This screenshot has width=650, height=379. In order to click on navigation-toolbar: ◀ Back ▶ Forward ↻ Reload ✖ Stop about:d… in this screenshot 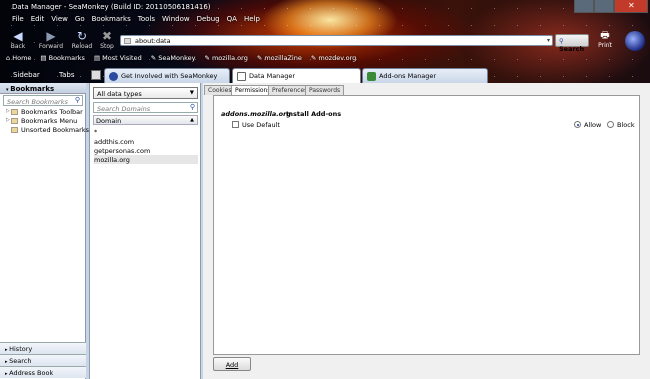, I will do `click(325, 41)`.